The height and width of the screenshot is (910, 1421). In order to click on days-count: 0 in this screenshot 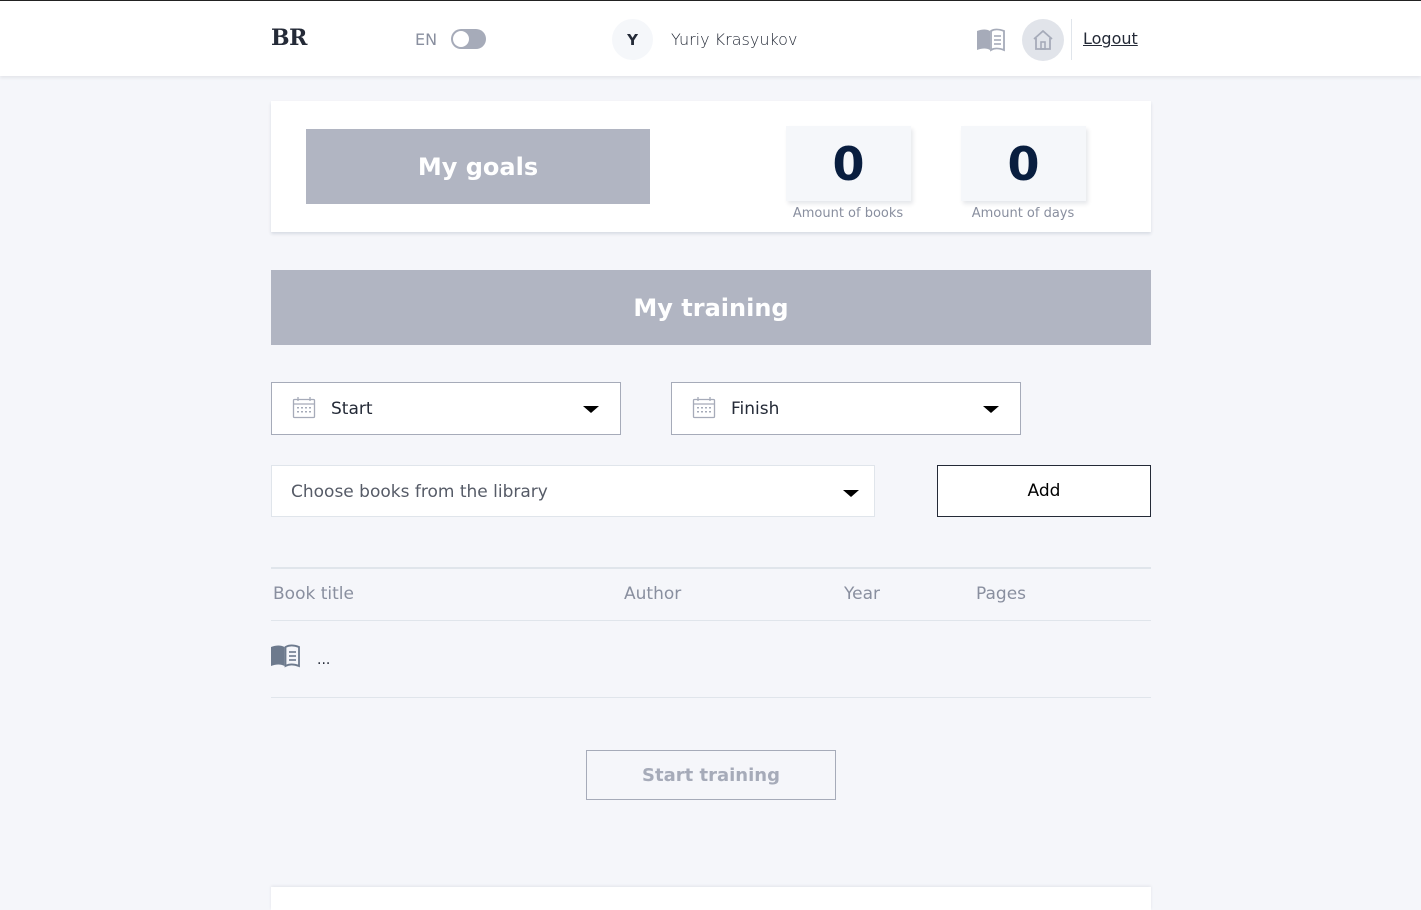, I will do `click(1023, 163)`.